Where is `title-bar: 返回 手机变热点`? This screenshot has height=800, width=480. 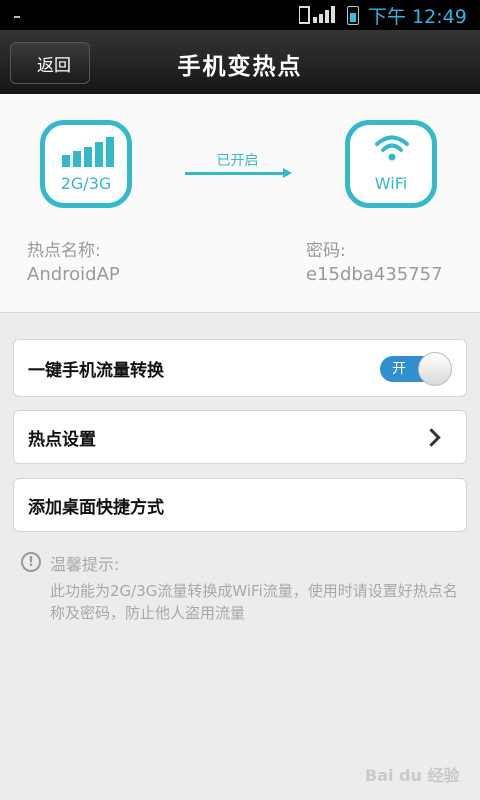 title-bar: 返回 手机变热点 is located at coordinates (240, 62).